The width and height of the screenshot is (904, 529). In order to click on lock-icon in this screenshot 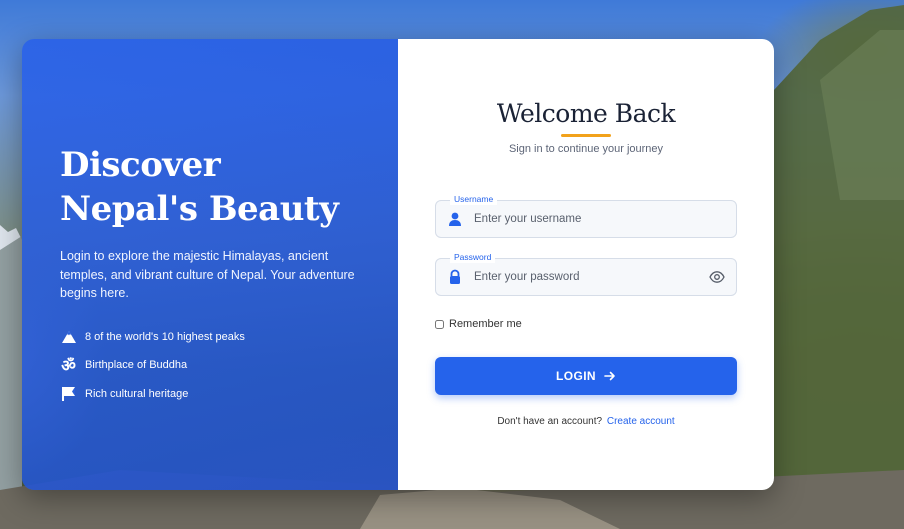, I will do `click(455, 276)`.